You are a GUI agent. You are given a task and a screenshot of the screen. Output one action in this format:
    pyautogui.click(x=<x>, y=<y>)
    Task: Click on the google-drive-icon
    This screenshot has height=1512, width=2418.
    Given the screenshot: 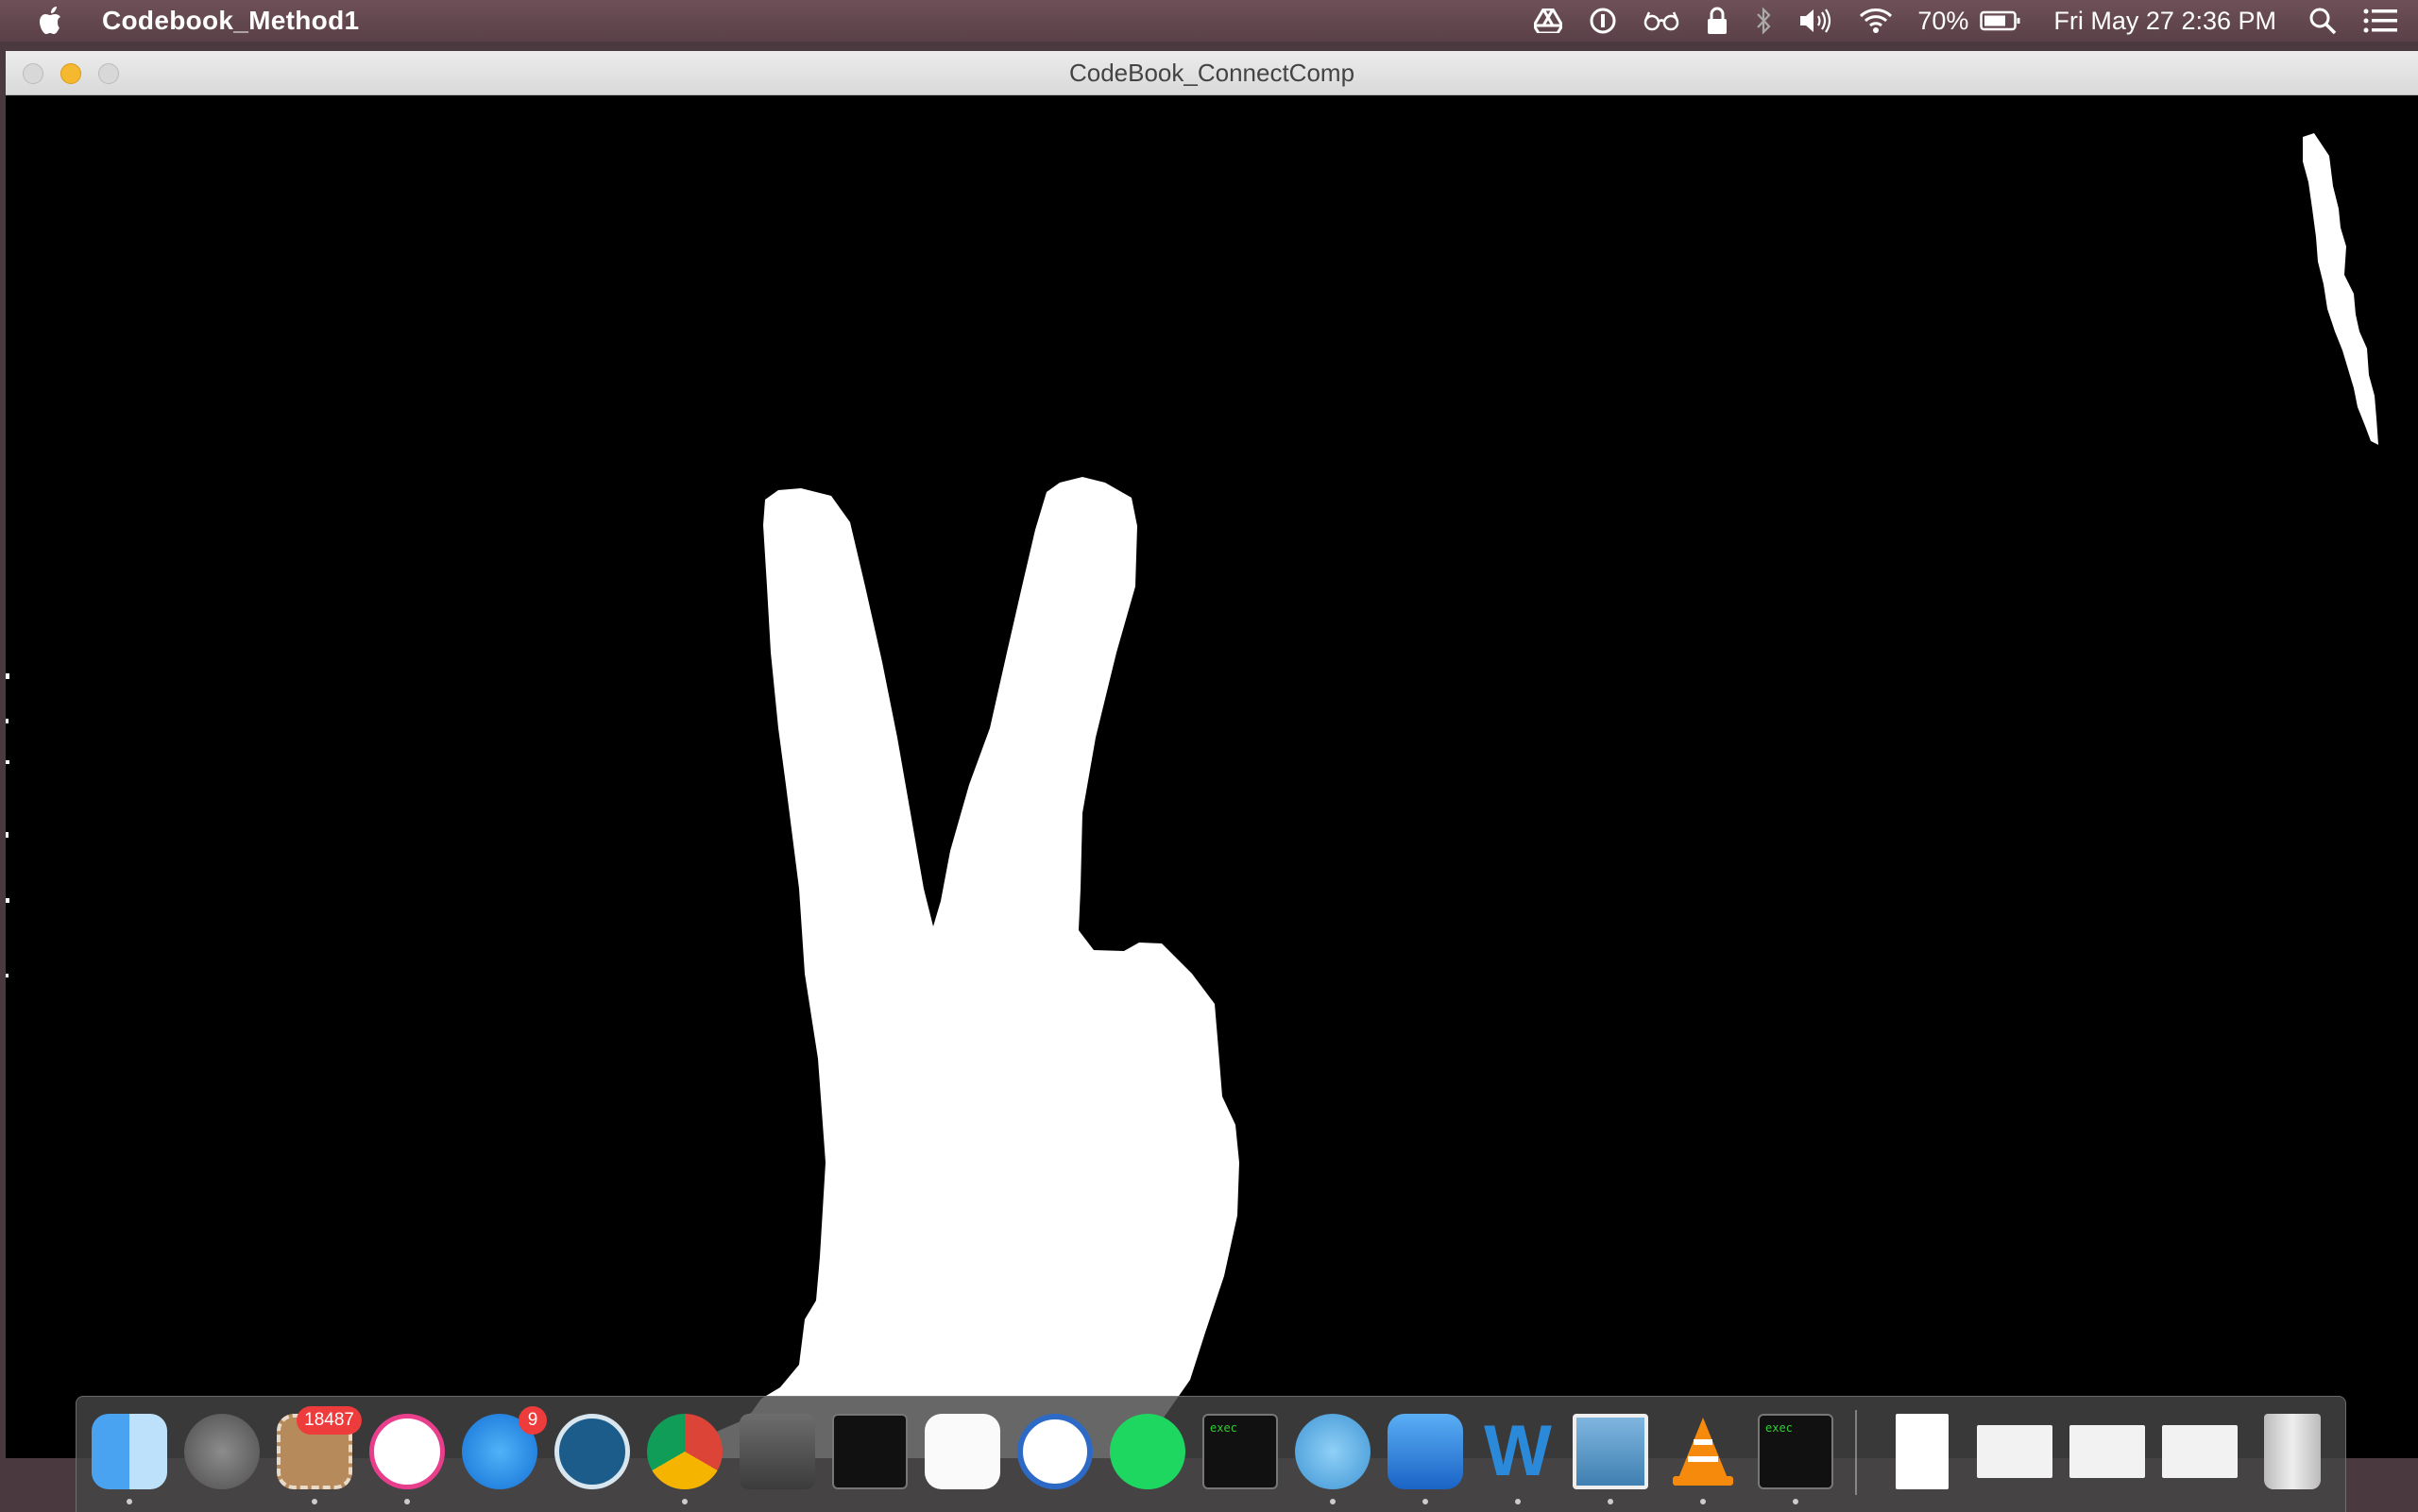 What is the action you would take?
    pyautogui.click(x=1549, y=21)
    